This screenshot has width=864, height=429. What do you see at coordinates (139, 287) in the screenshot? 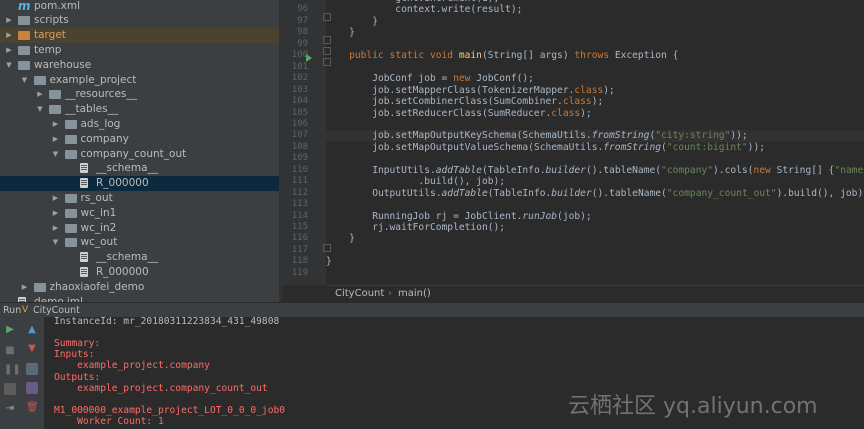
I see `tree-item: ▶ zhaoxiaofei_demo` at bounding box center [139, 287].